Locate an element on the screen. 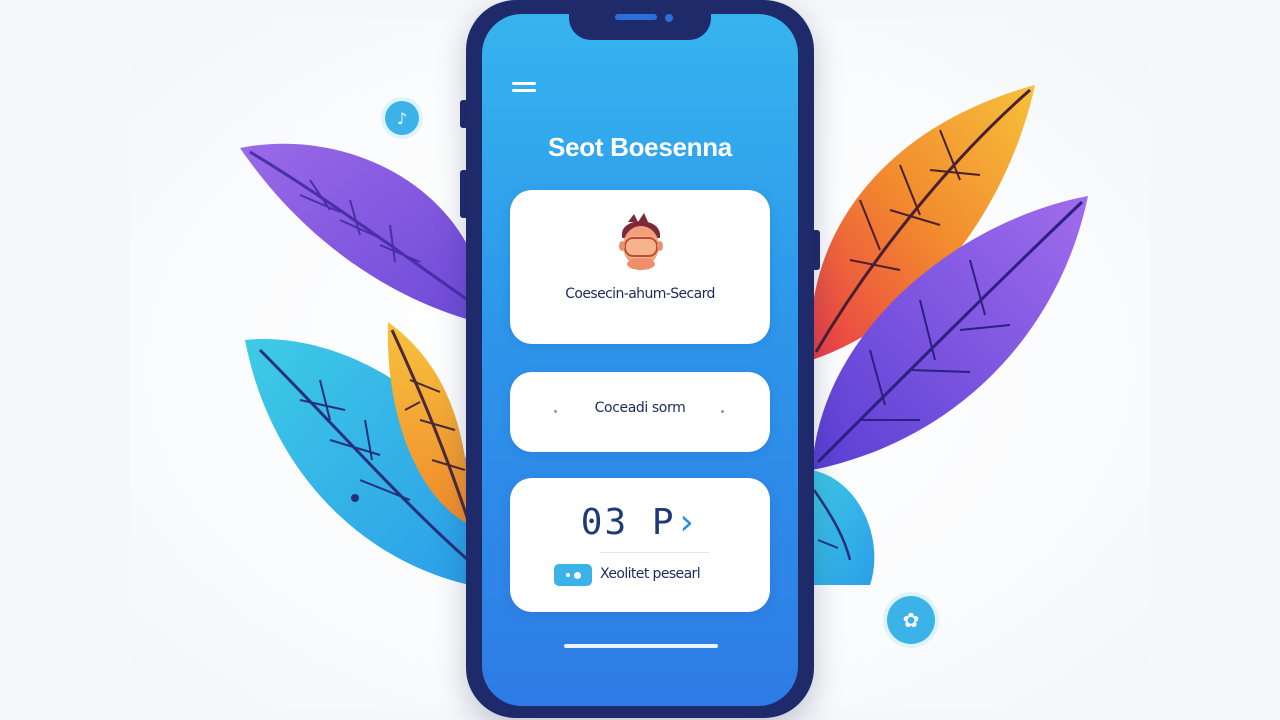 This screenshot has width=1280, height=720. phone-notch is located at coordinates (640, 27).